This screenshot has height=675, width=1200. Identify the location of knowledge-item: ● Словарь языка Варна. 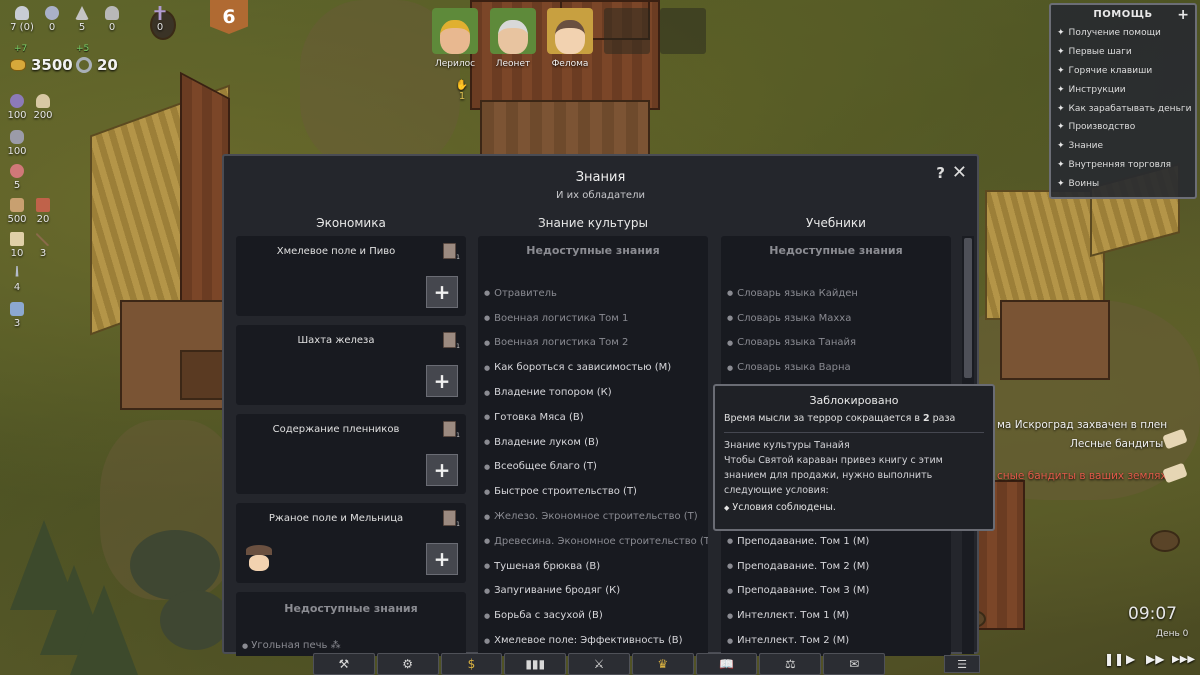
(836, 367).